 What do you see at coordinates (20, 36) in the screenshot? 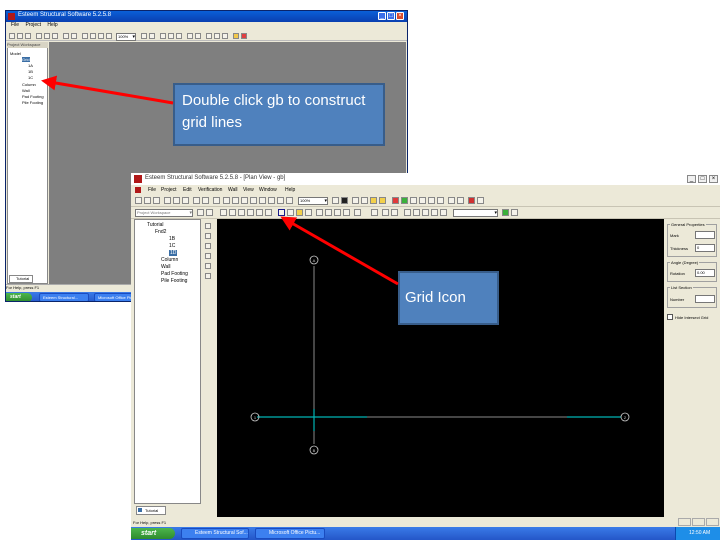
I see `back-open-icon` at bounding box center [20, 36].